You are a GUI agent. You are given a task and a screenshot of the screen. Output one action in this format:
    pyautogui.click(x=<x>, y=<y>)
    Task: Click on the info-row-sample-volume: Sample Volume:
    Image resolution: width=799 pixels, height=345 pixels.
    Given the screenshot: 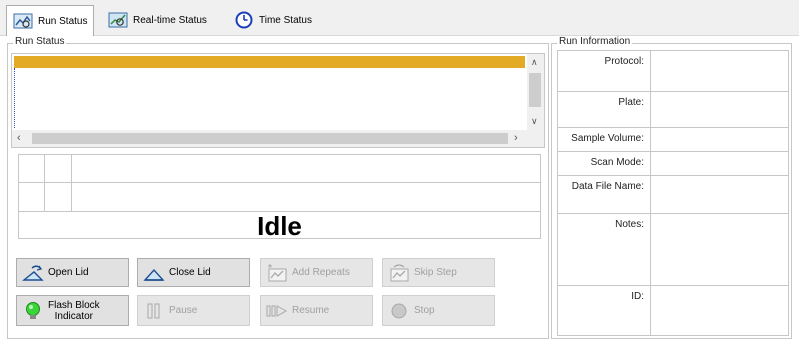 What is the action you would take?
    pyautogui.click(x=673, y=140)
    